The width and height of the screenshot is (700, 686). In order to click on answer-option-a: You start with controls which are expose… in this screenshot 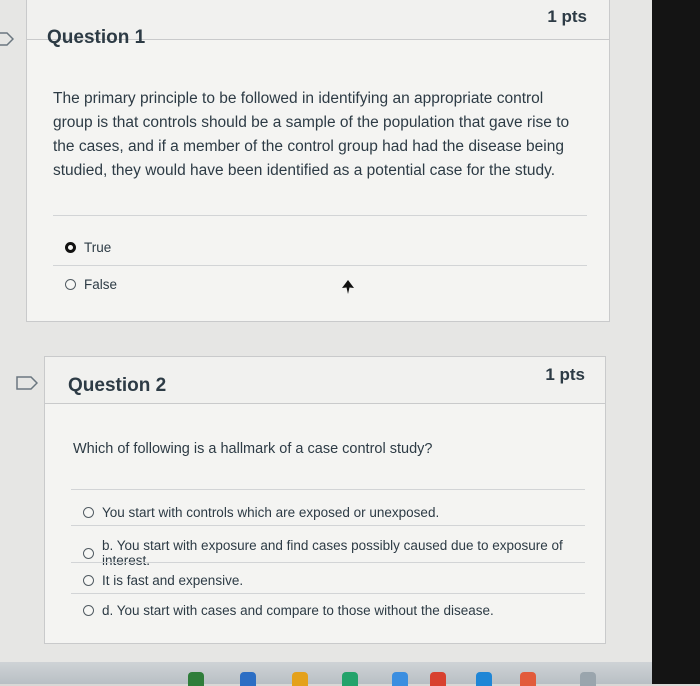, I will do `click(261, 512)`.